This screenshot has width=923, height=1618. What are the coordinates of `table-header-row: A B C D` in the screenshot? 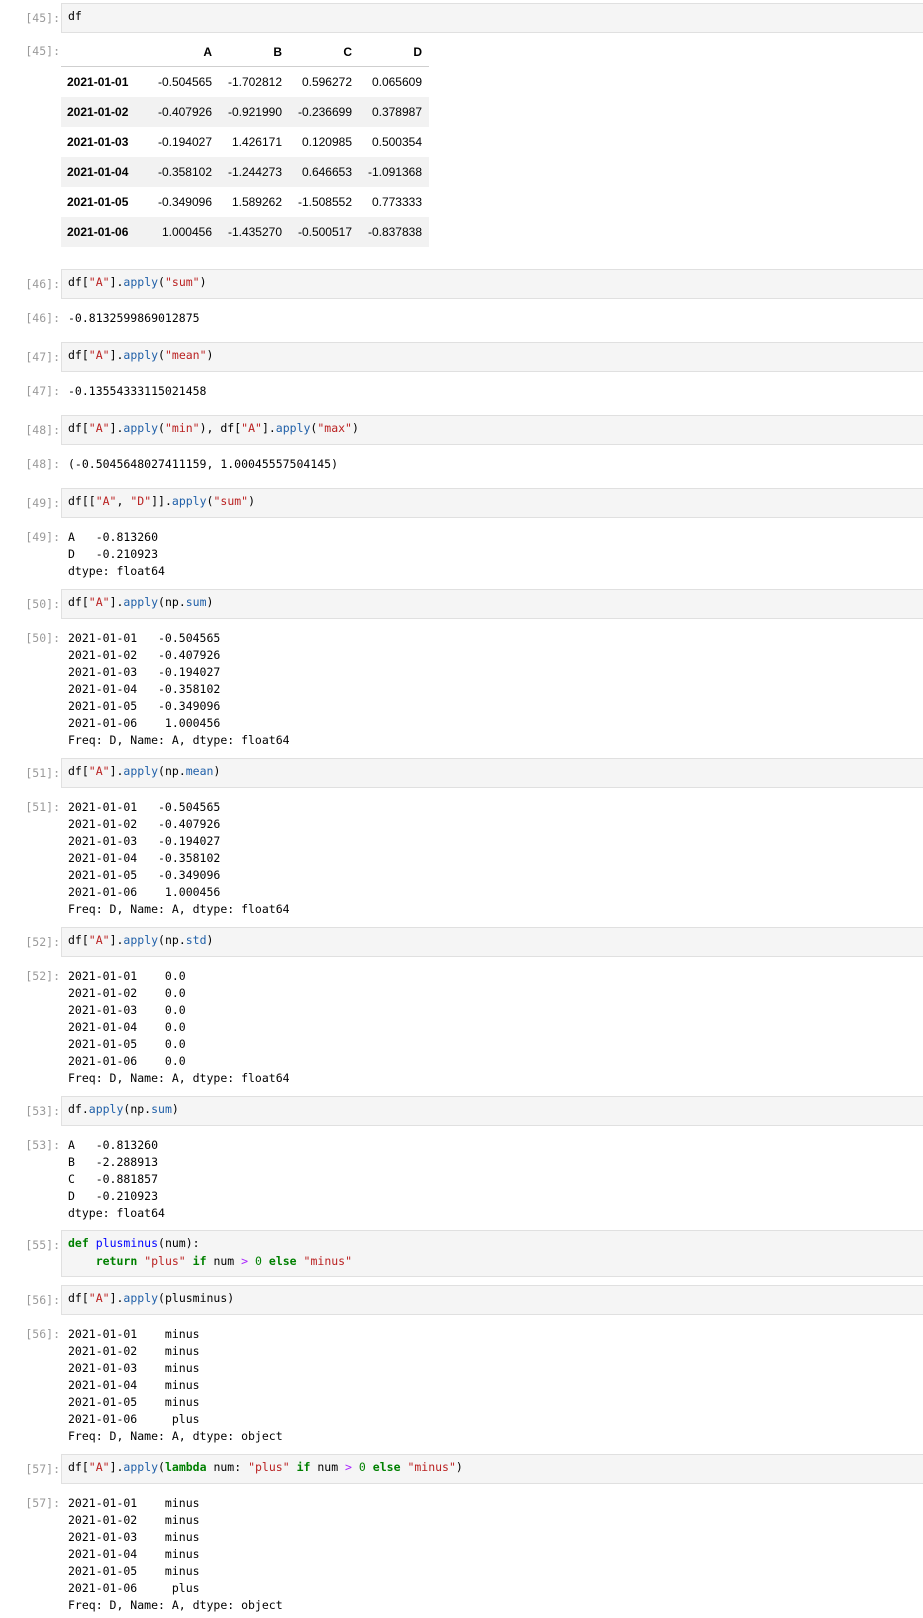 It's located at (245, 52).